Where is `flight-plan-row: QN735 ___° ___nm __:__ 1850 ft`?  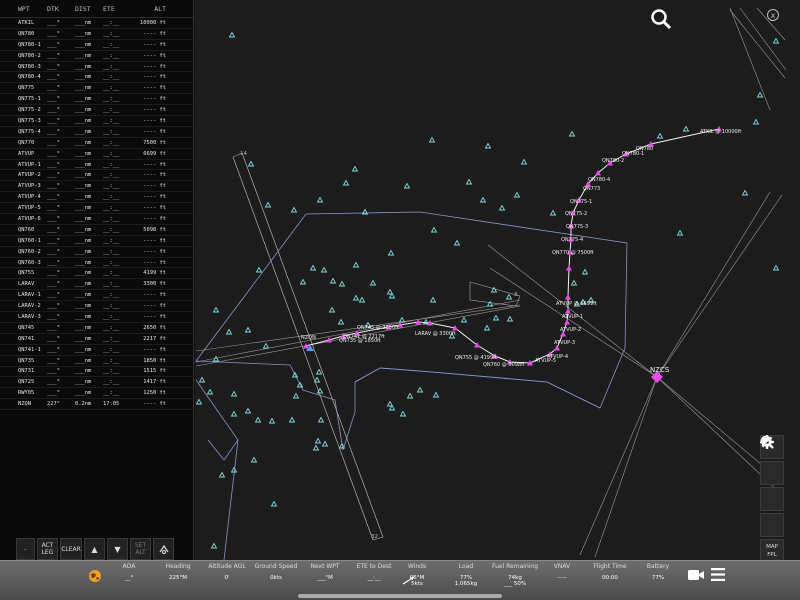 flight-plan-row: QN735 ___° ___nm __:__ 1850 ft is located at coordinates (97, 361).